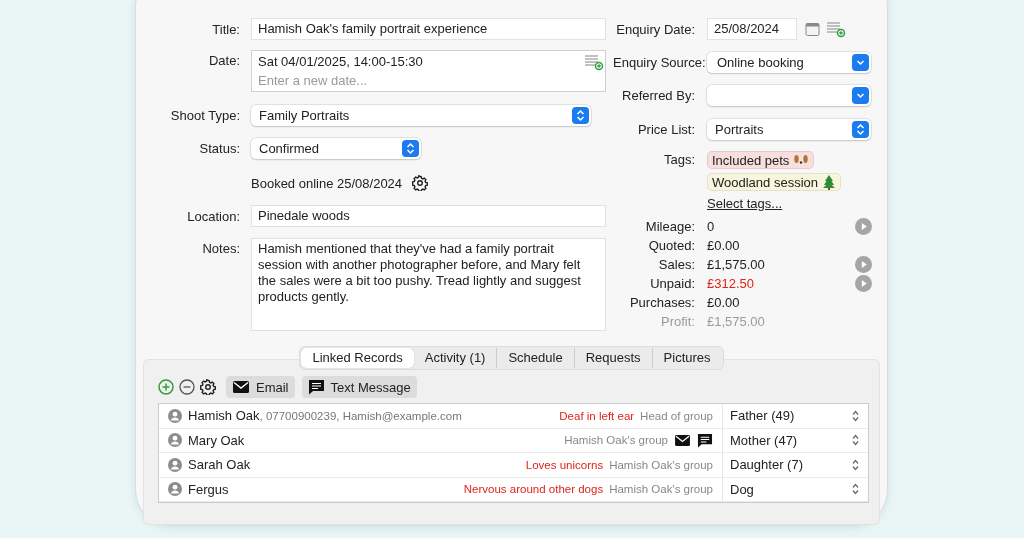  What do you see at coordinates (812, 29) in the screenshot?
I see `calendar-icon` at bounding box center [812, 29].